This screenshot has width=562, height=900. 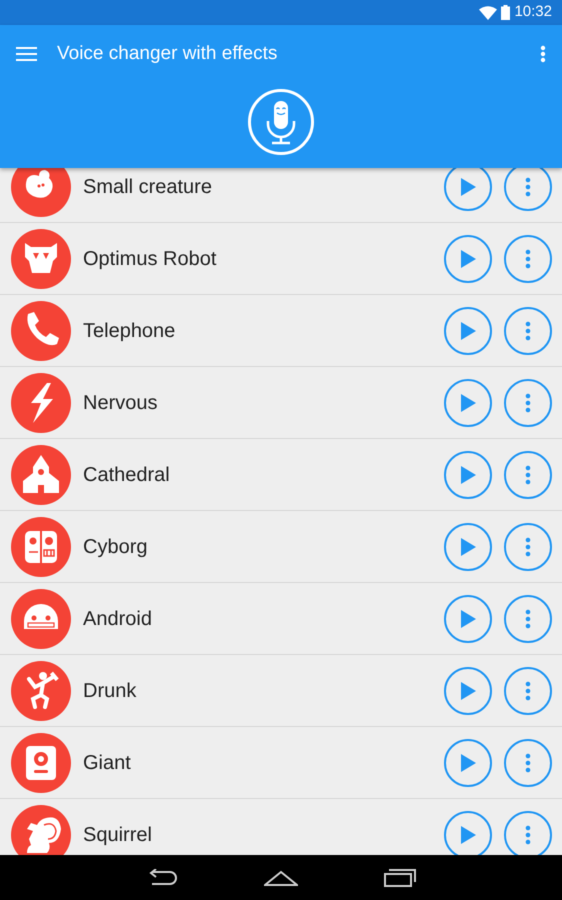 I want to click on church-icon, so click(x=41, y=474).